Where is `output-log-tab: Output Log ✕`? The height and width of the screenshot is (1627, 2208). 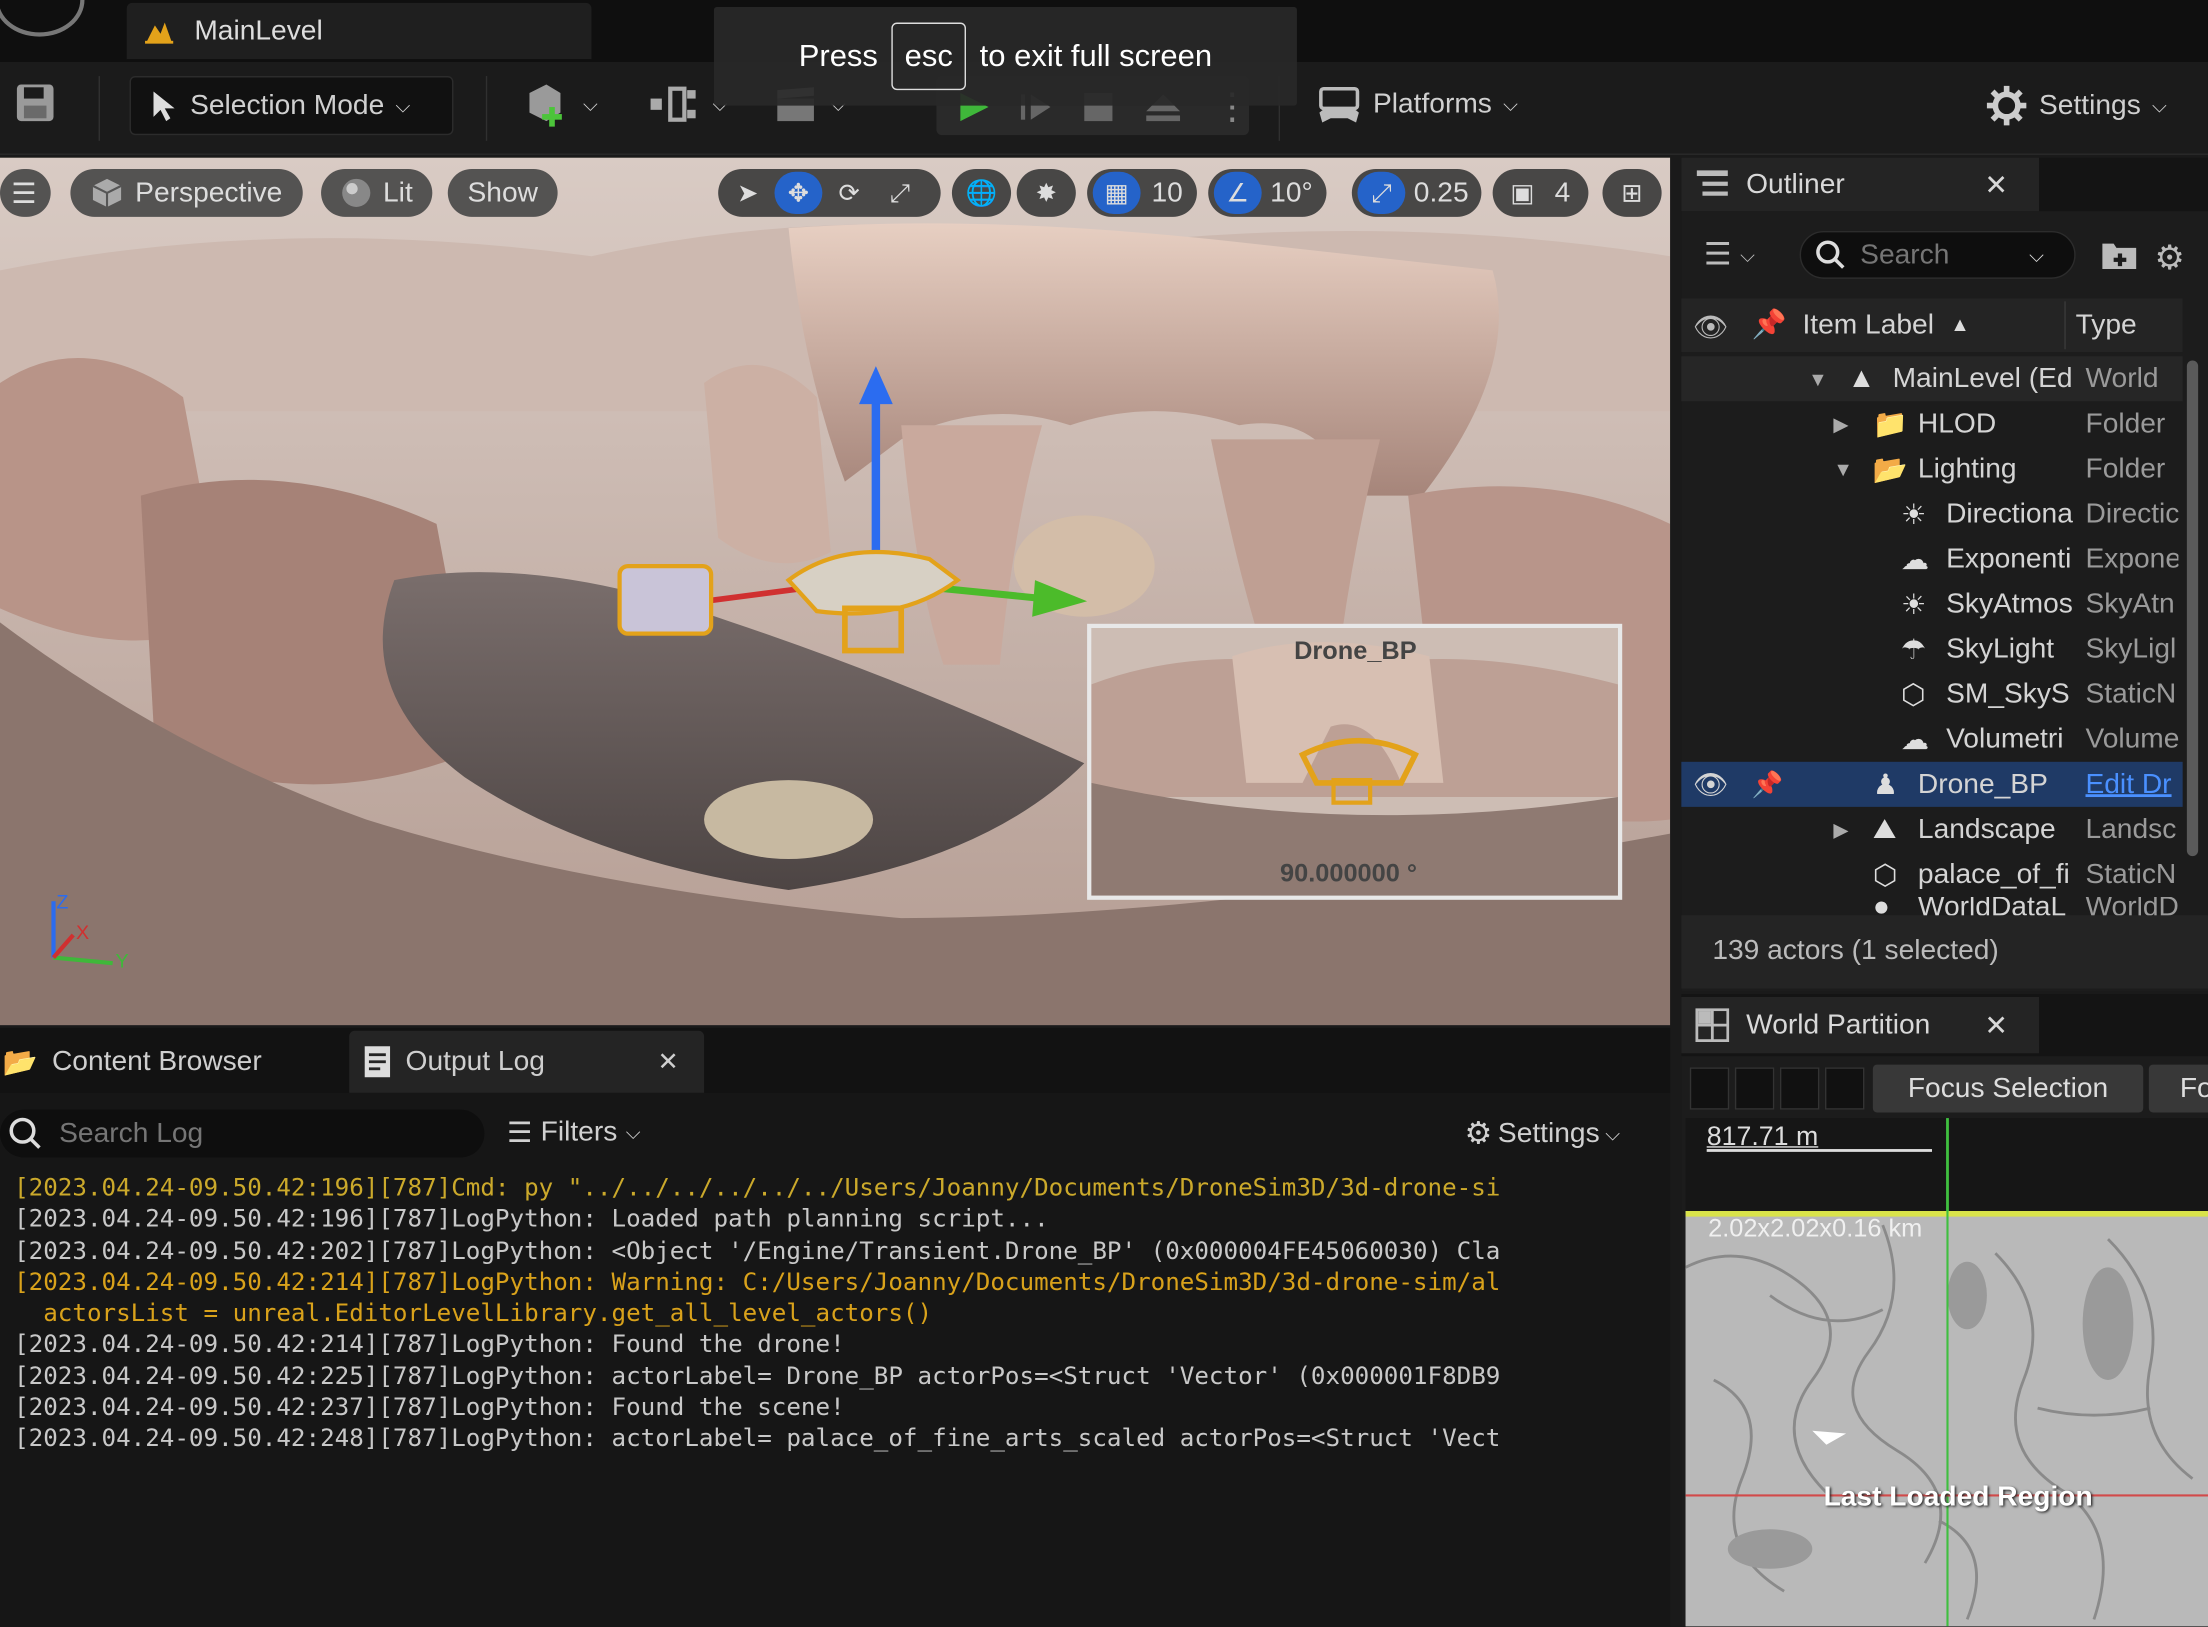
output-log-tab: Output Log ✕ is located at coordinates (527, 1061).